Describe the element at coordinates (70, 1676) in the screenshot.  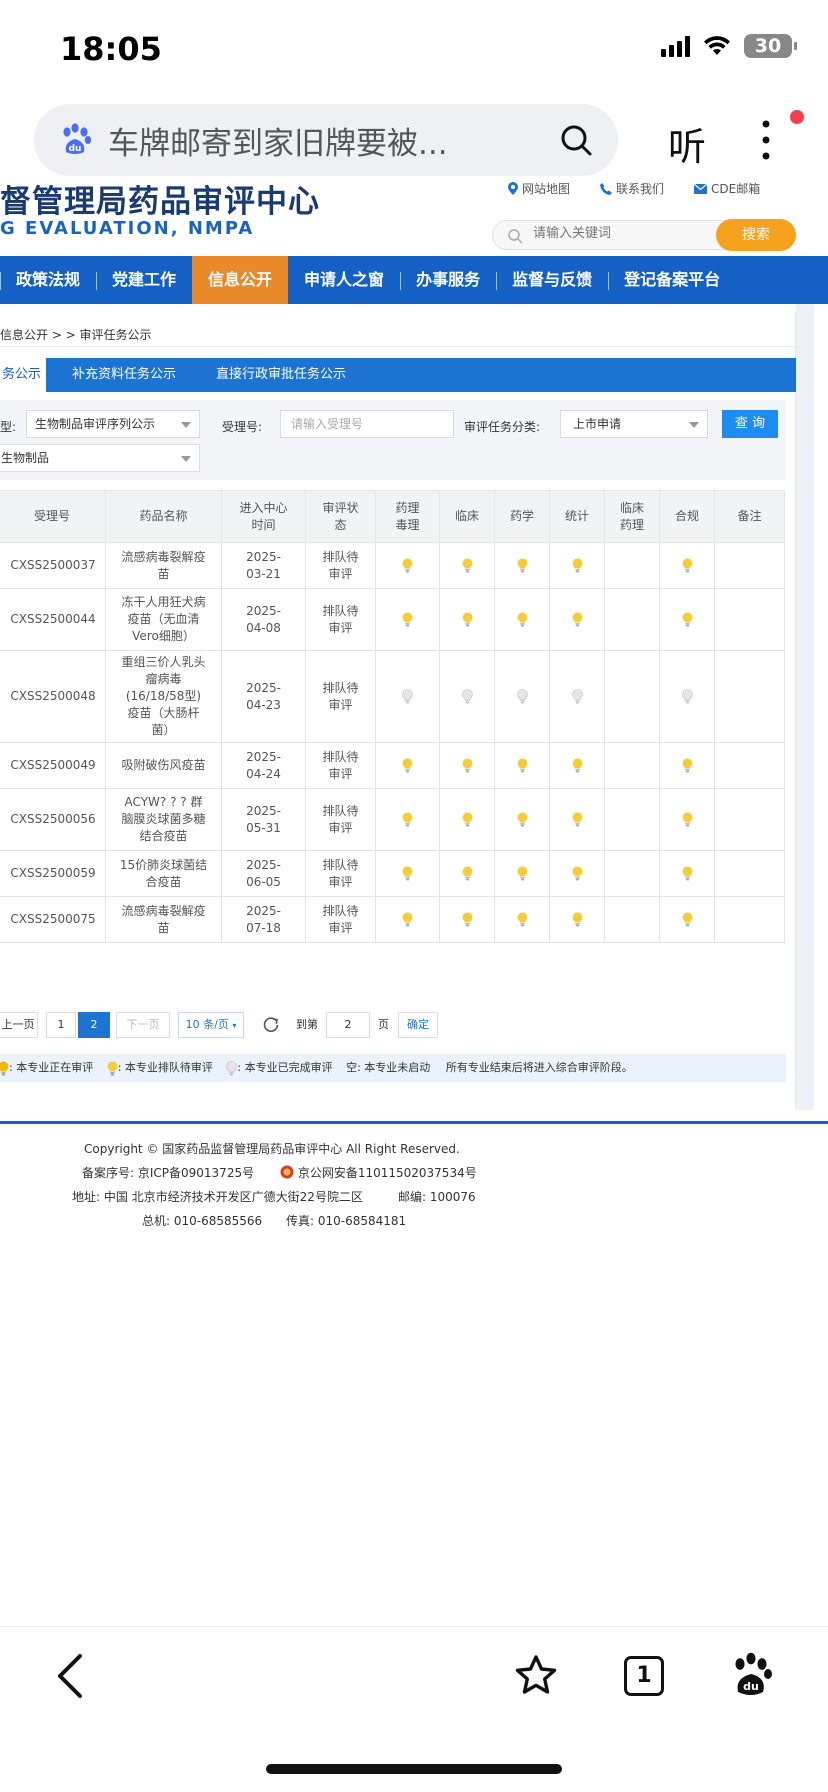
I see `back-icon` at that location.